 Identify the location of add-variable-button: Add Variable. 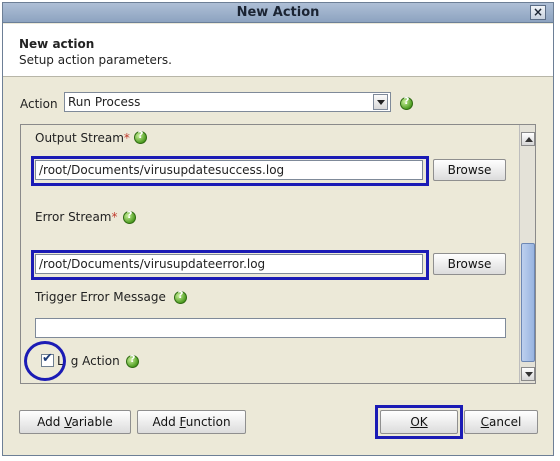
(75, 422).